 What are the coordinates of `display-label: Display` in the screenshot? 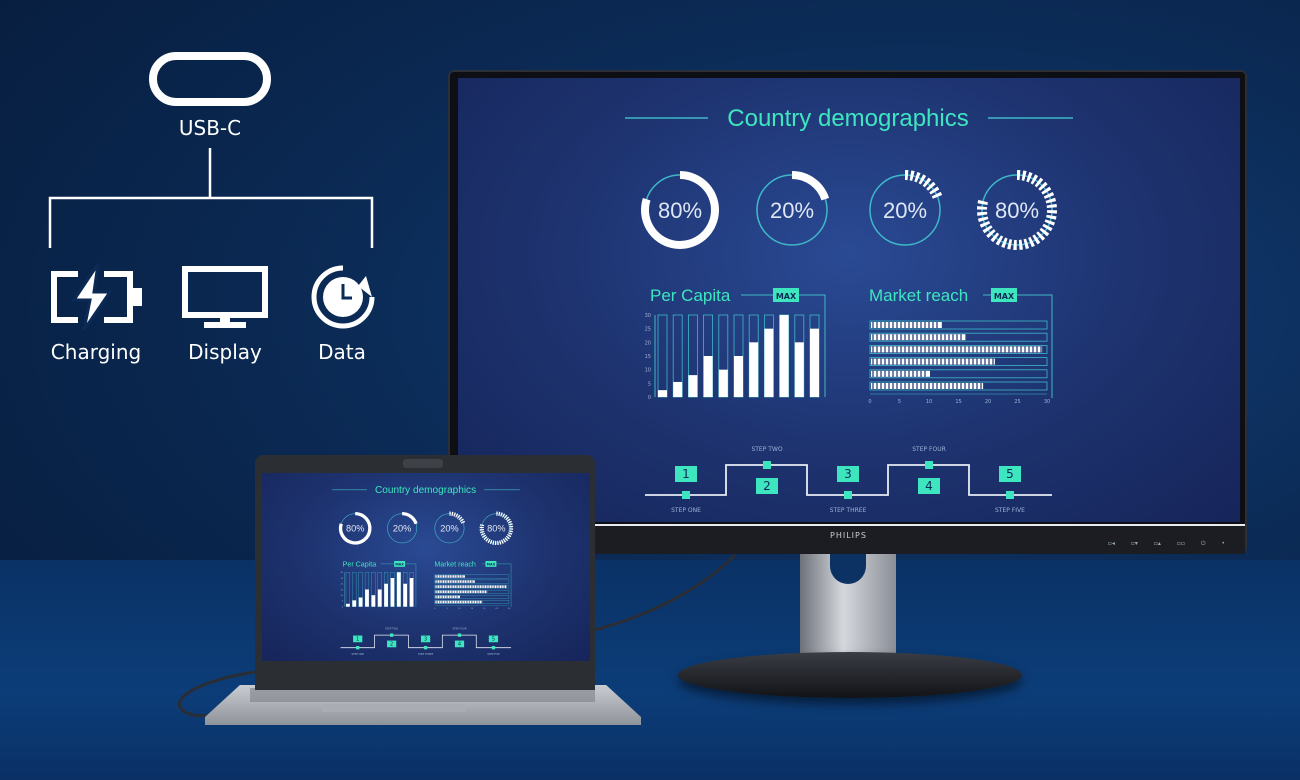 It's located at (225, 352).